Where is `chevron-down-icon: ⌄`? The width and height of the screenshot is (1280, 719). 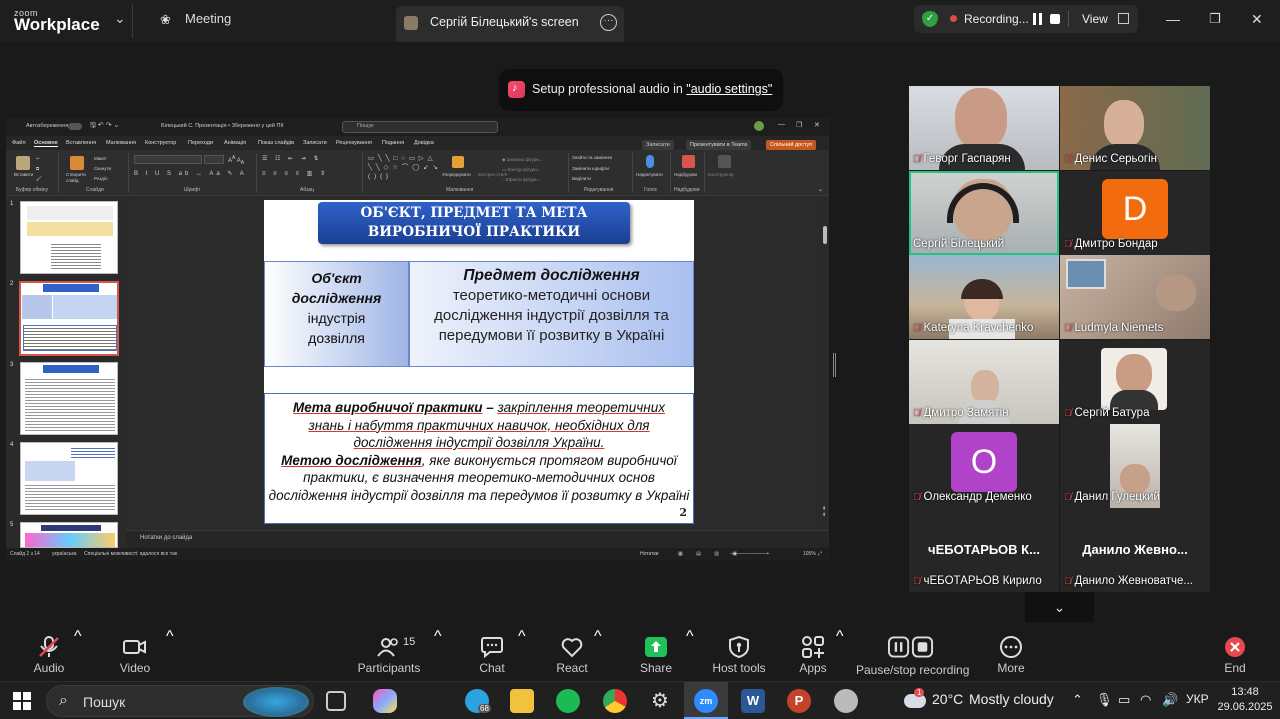
chevron-down-icon: ⌄ is located at coordinates (120, 18).